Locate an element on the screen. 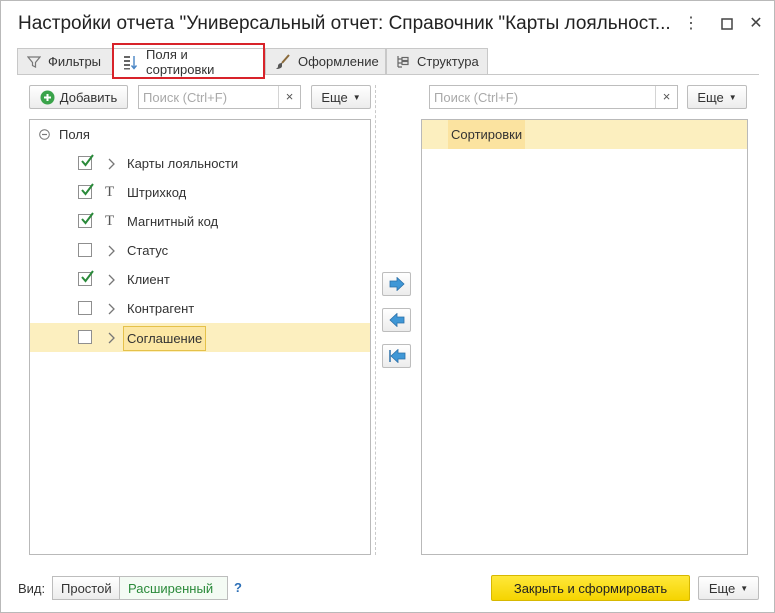 The height and width of the screenshot is (613, 775). right-more-button: Еще ▼ is located at coordinates (717, 97).